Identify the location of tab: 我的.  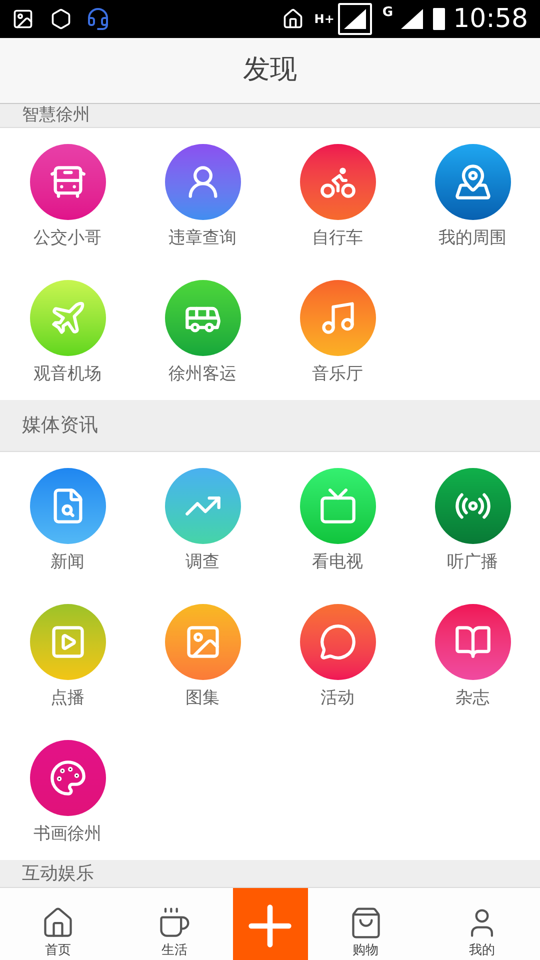
(482, 924).